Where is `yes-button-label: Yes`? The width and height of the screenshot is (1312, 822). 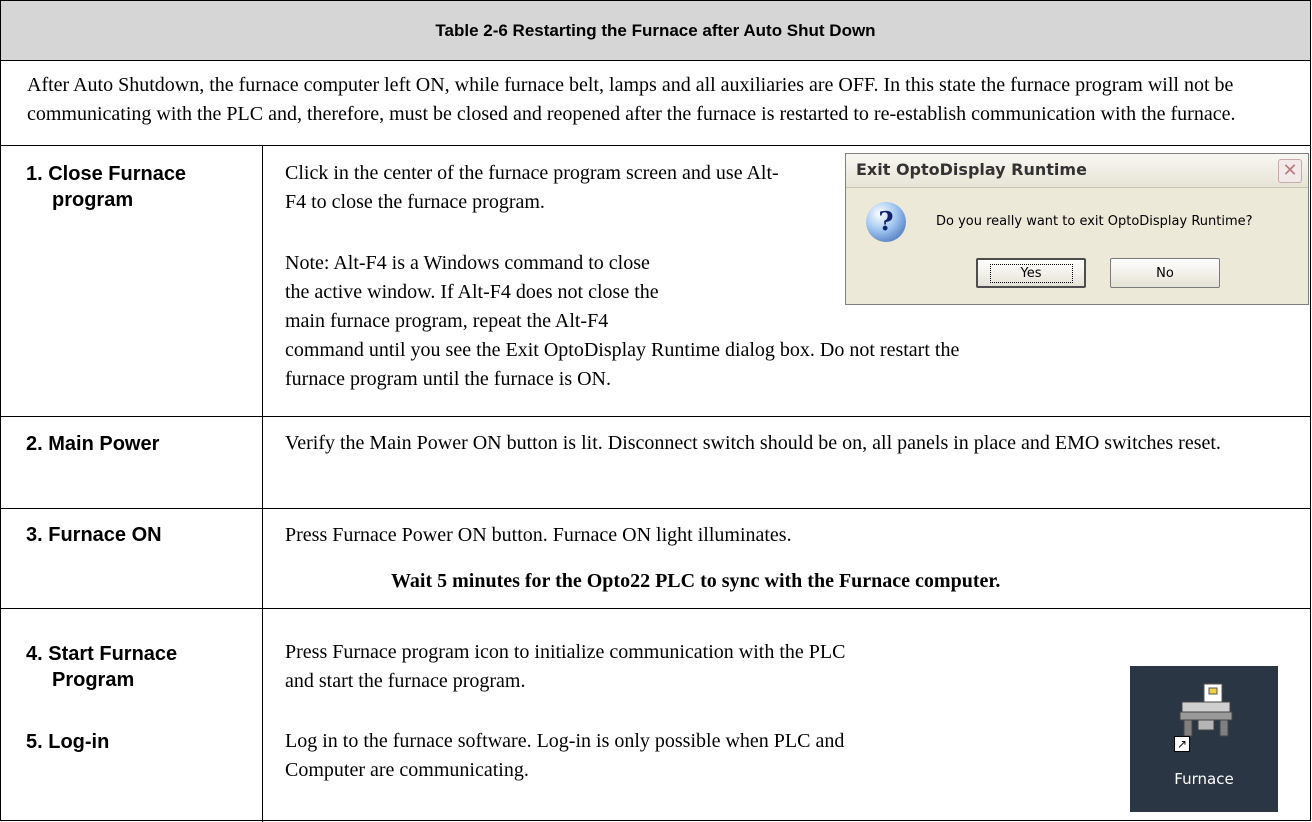
yes-button-label: Yes is located at coordinates (1031, 273).